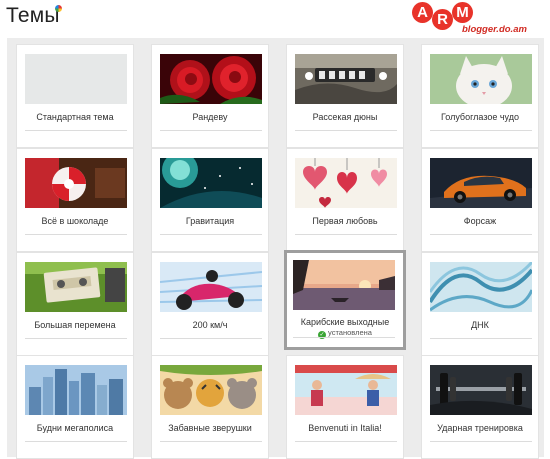 The width and height of the screenshot is (550, 459). What do you see at coordinates (33, 15) in the screenshot?
I see `page-title: Темы` at bounding box center [33, 15].